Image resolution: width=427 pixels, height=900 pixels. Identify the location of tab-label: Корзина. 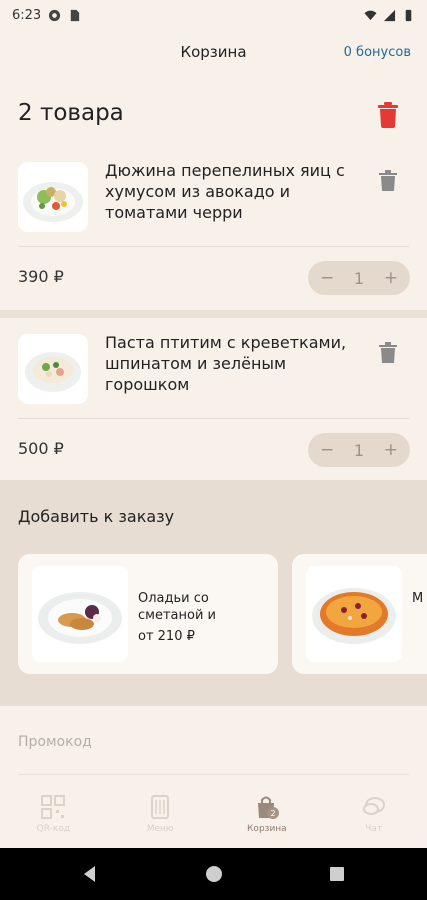
(267, 829).